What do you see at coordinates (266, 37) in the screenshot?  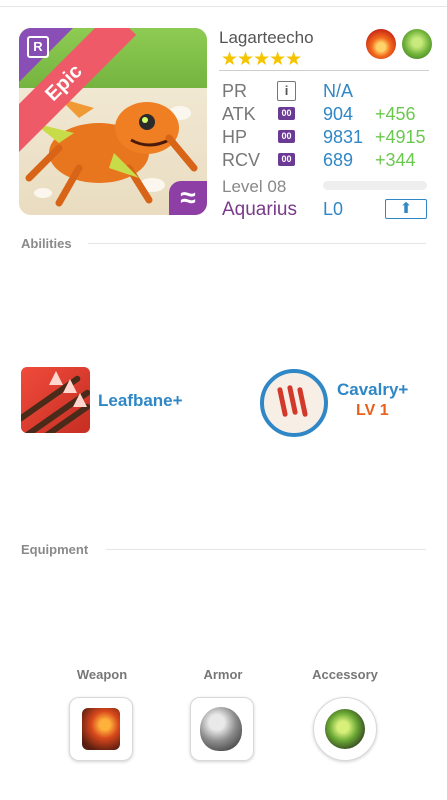 I see `monster-name: Lagarteecho` at bounding box center [266, 37].